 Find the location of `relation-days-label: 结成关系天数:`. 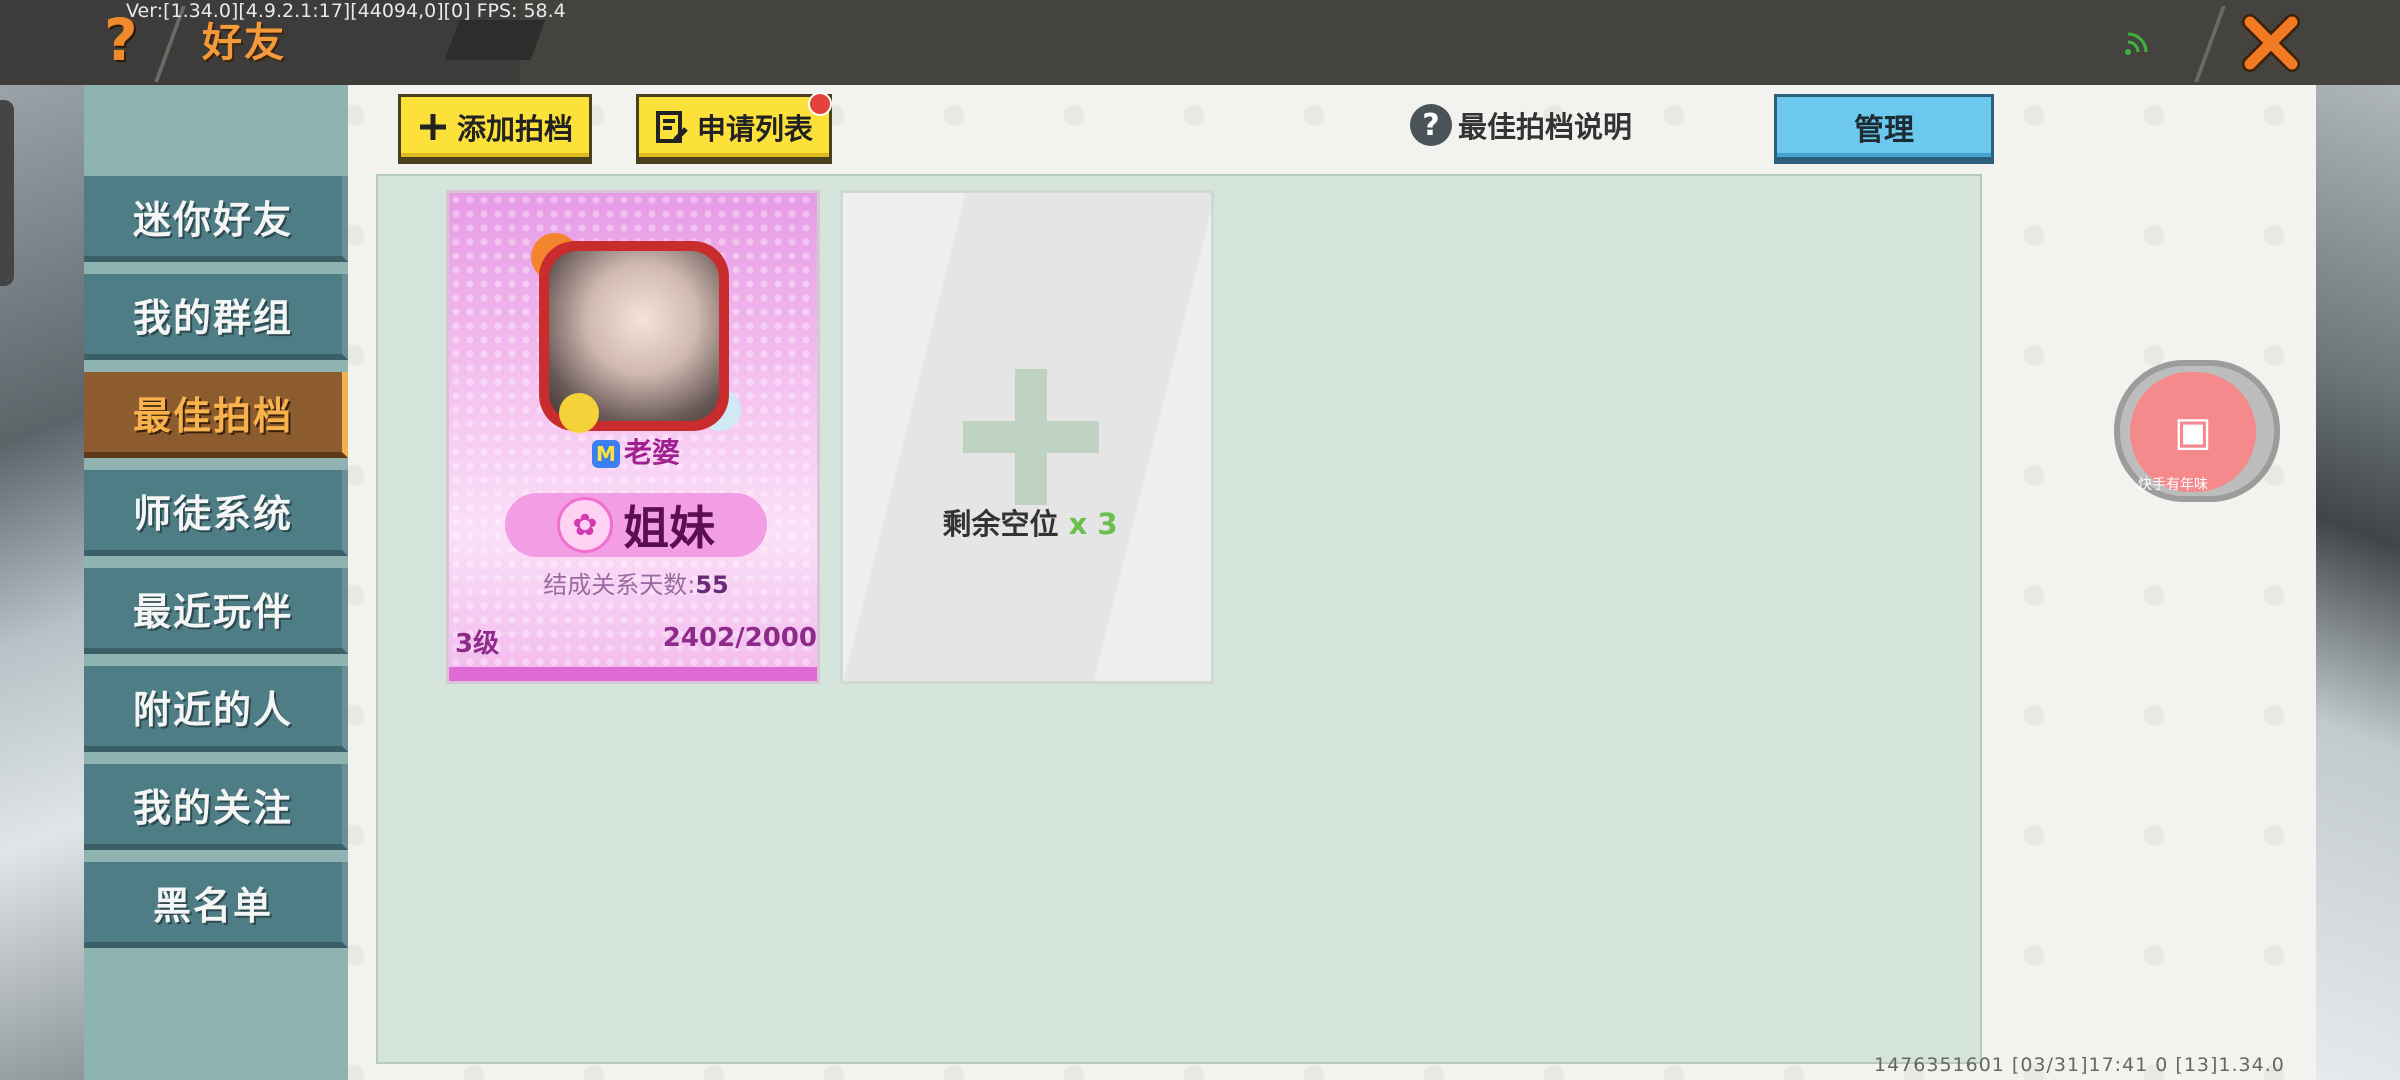

relation-days-label: 结成关系天数: is located at coordinates (619, 585).